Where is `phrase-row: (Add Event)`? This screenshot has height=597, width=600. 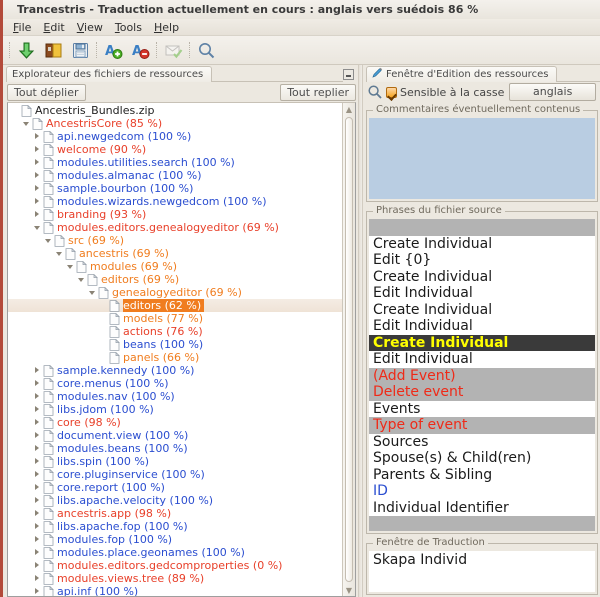 phrase-row: (Add Event) is located at coordinates (482, 375).